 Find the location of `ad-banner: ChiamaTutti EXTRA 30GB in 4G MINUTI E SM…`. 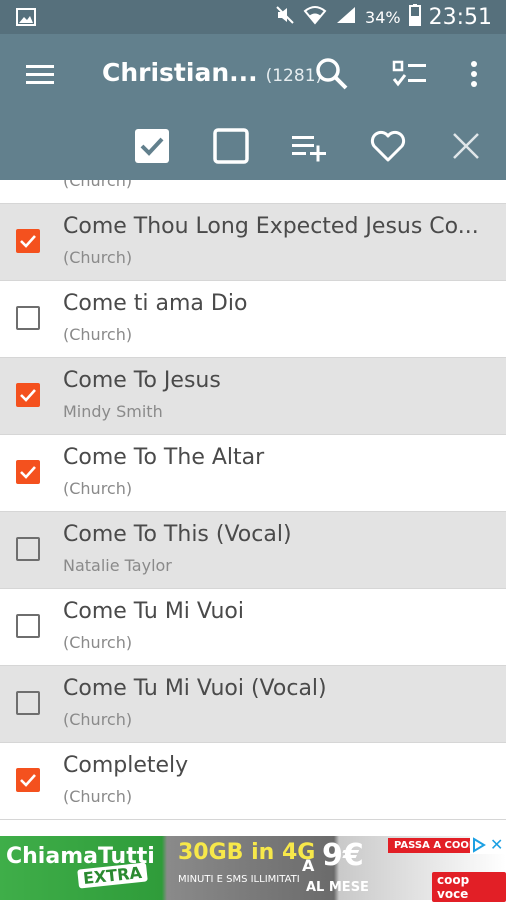

ad-banner: ChiamaTutti EXTRA 30GB in 4G MINUTI E SM… is located at coordinates (253, 862).